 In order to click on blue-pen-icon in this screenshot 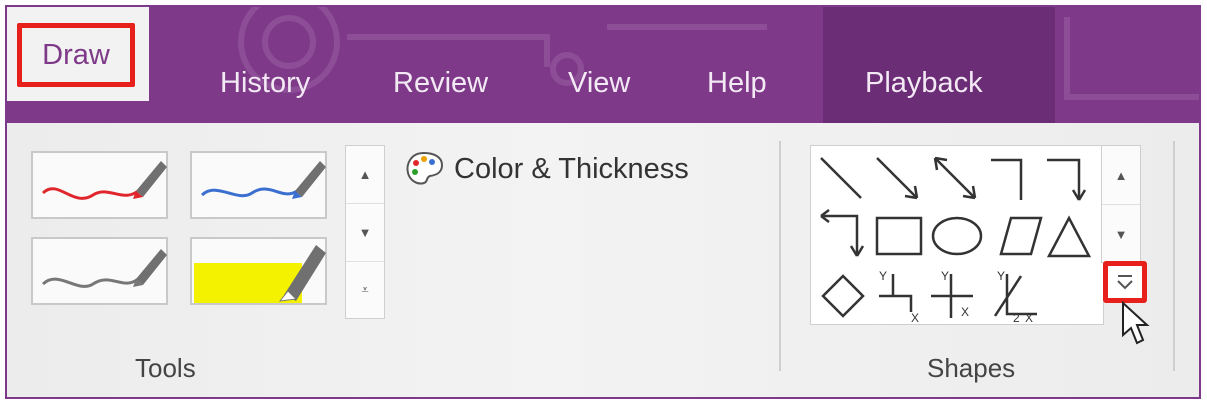, I will do `click(263, 180)`.